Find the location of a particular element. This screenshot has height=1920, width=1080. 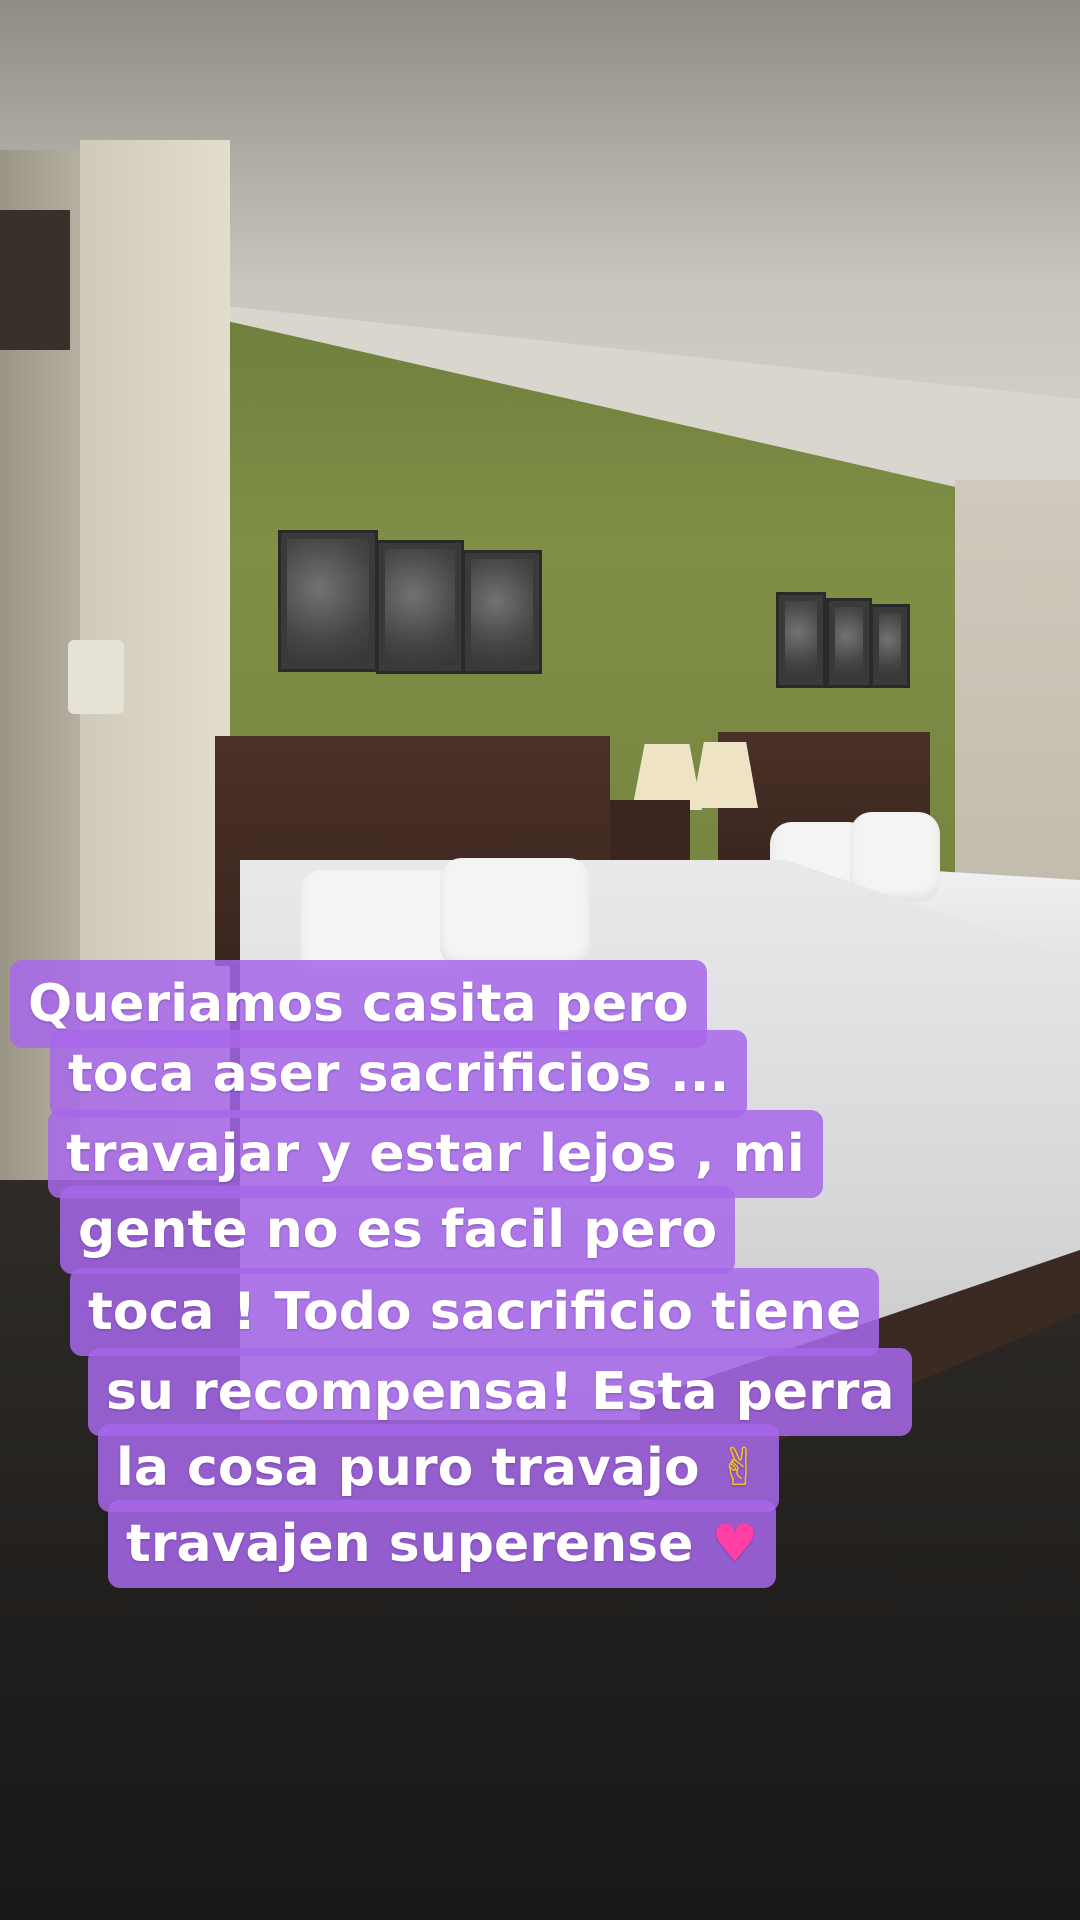

nightstand is located at coordinates (650, 830).